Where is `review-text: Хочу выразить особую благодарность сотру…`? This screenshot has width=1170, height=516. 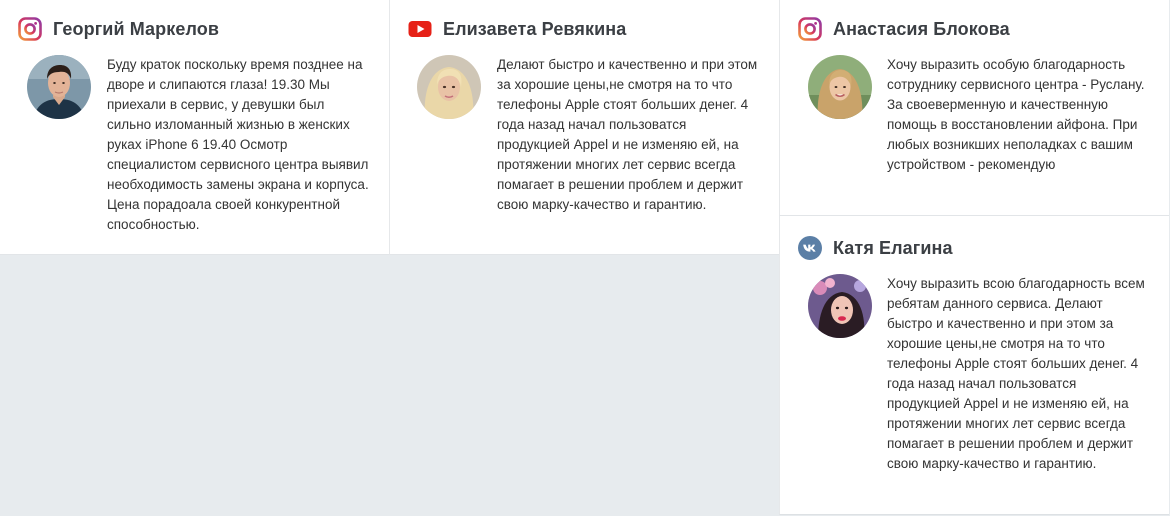 review-text: Хочу выразить особую благодарность сотру… is located at coordinates (1016, 114).